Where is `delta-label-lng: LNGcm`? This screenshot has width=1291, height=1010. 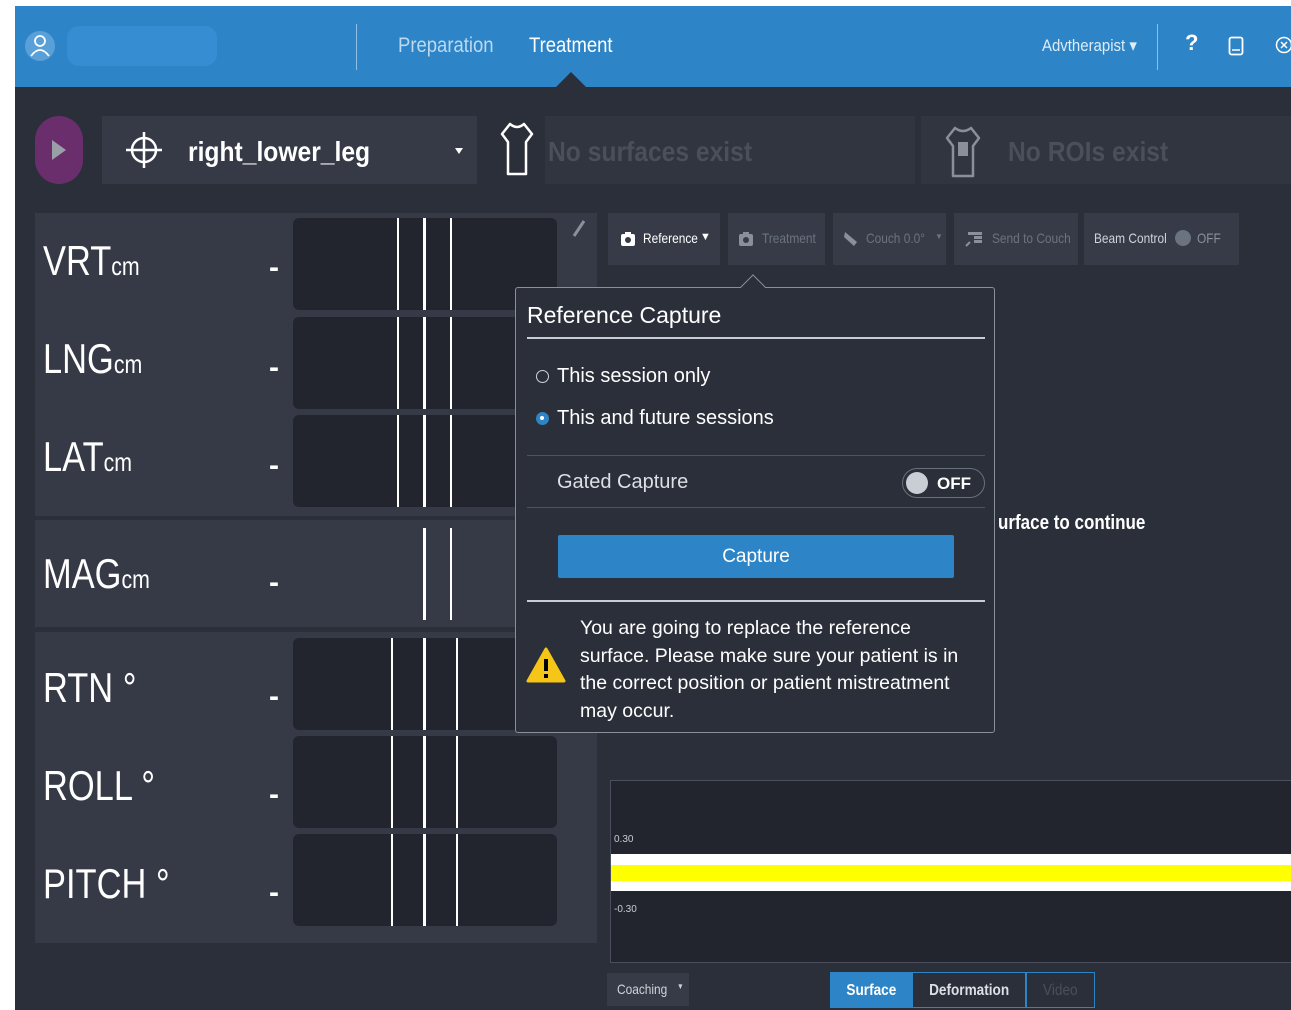
delta-label-lng: LNGcm is located at coordinates (92, 359).